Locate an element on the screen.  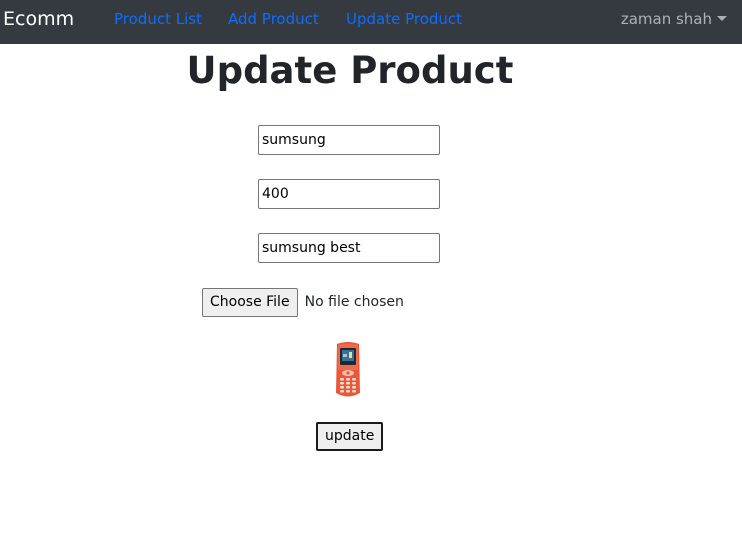
product-price-input is located at coordinates (349, 194).